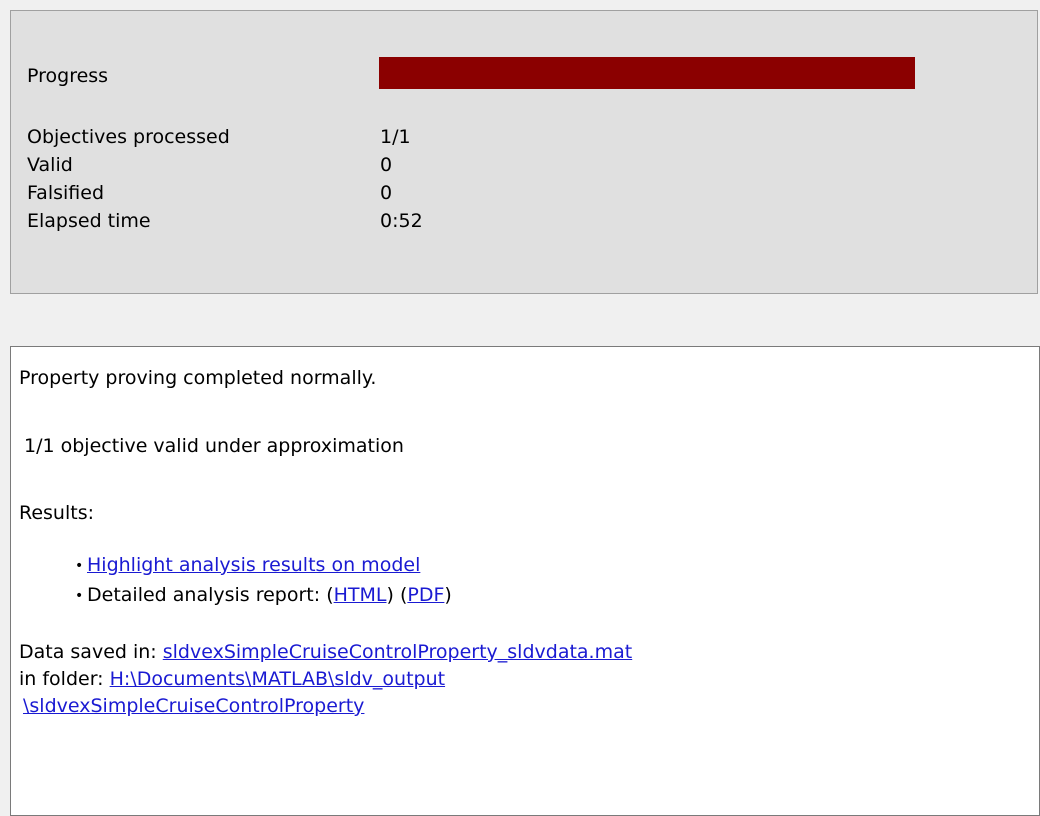 The image size is (1040, 816). Describe the element at coordinates (425, 595) in the screenshot. I see `pdf-report-link: PDF` at that location.